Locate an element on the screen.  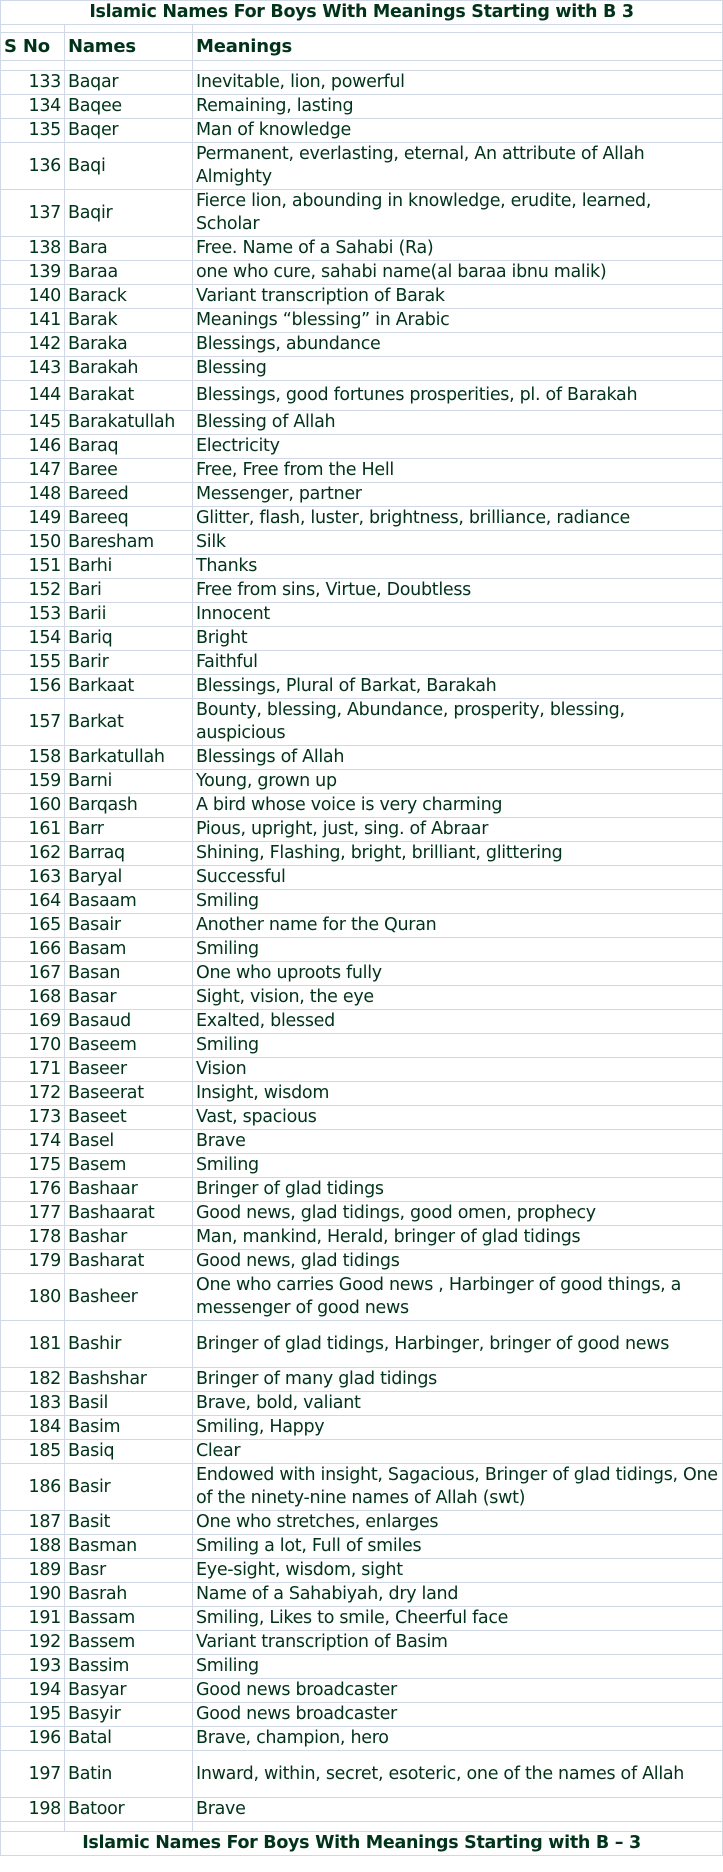
row-meaning: Insight, wisdom is located at coordinates (457, 1093).